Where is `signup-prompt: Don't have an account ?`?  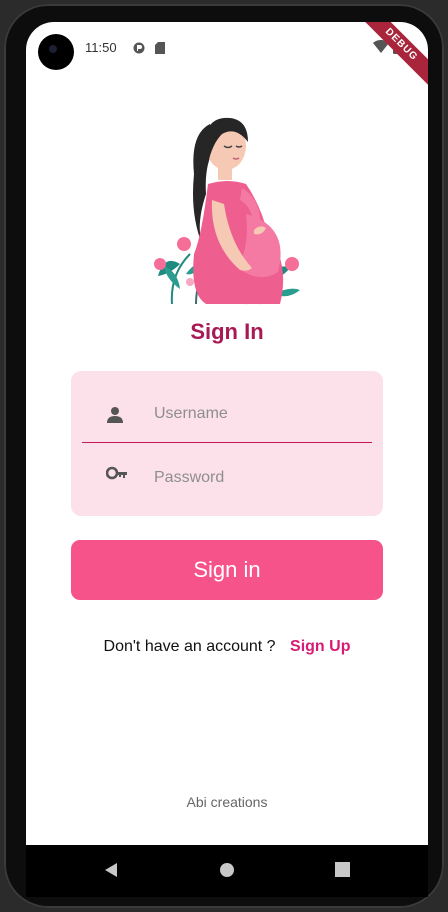
signup-prompt: Don't have an account ? is located at coordinates (189, 646).